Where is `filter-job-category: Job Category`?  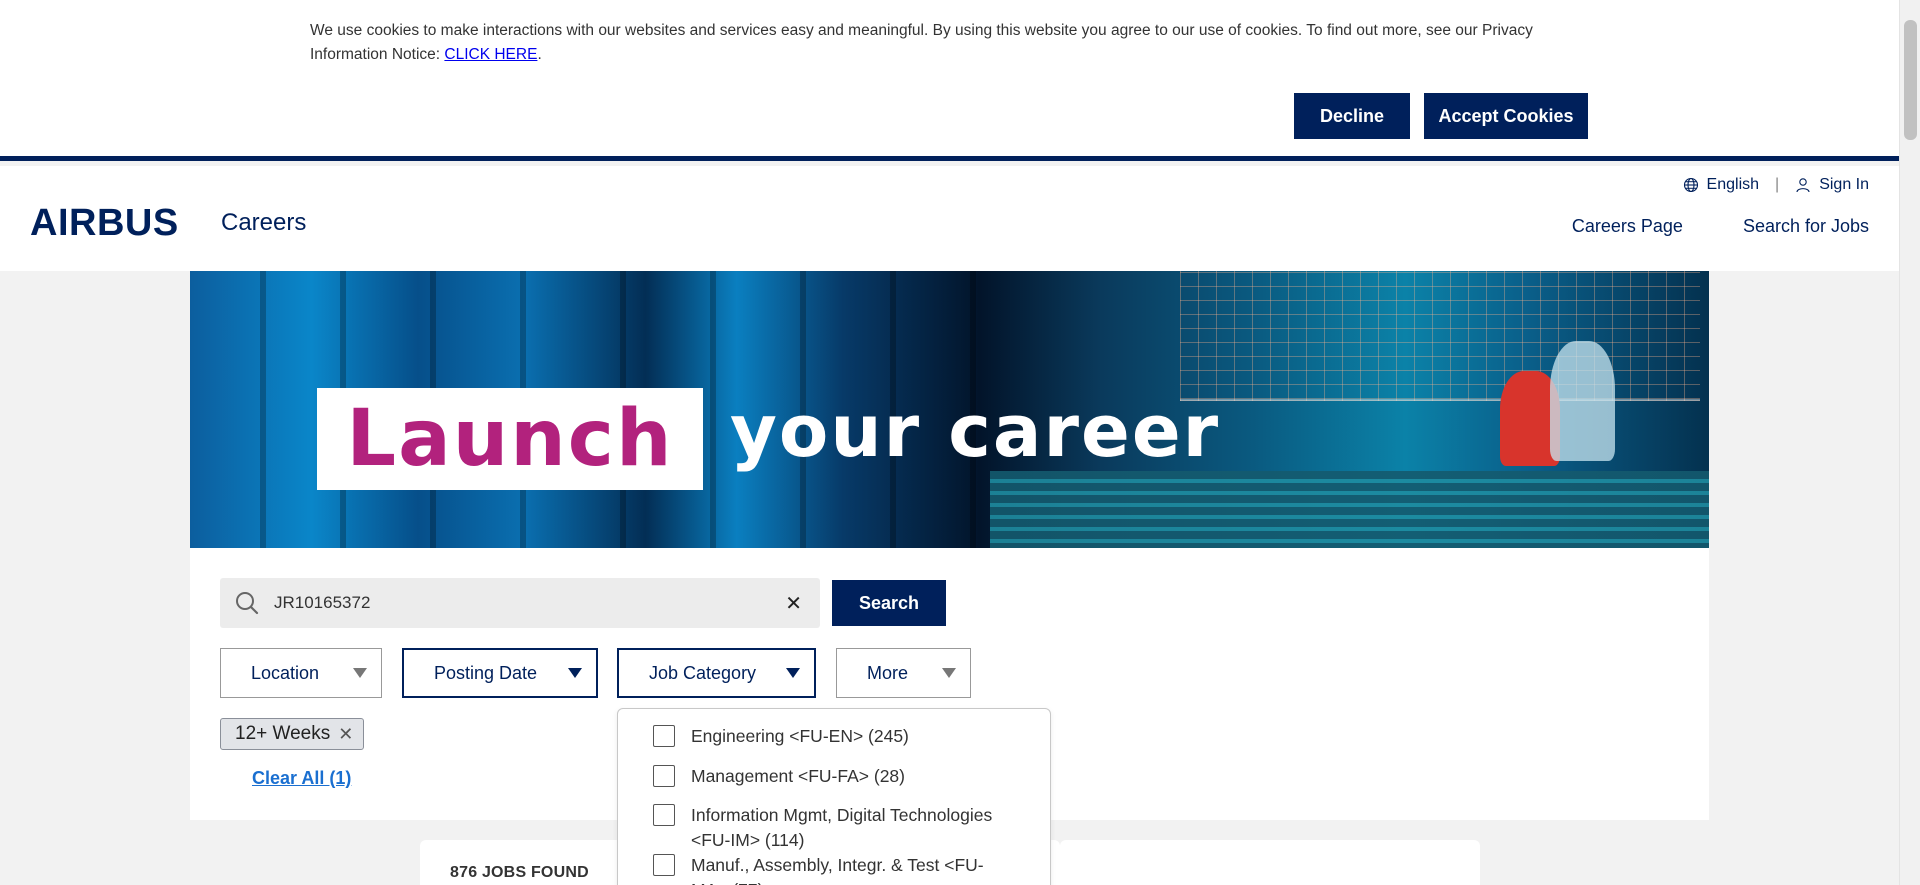
filter-job-category: Job Category is located at coordinates (716, 673).